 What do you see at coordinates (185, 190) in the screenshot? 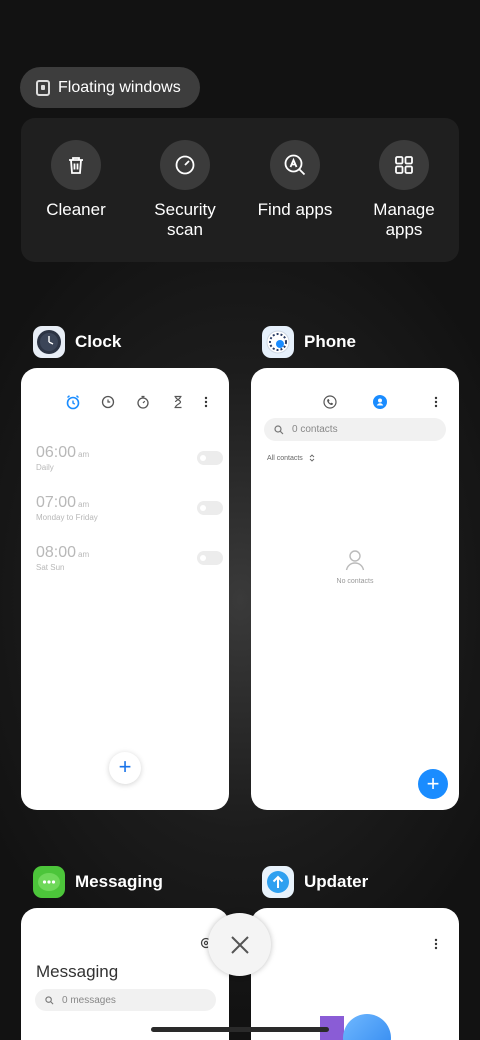
I see `security-scan-button: Security scan` at bounding box center [185, 190].